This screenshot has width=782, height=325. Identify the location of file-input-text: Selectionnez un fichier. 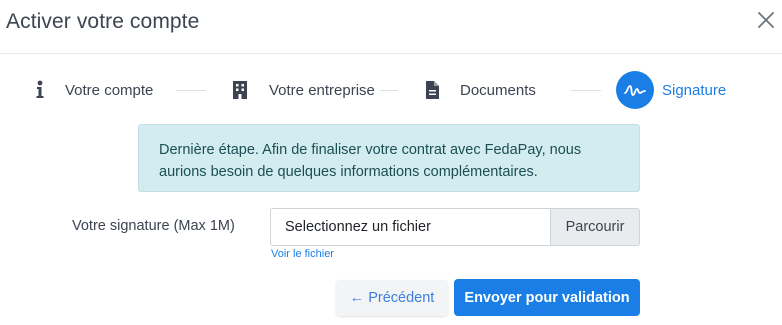
(410, 227).